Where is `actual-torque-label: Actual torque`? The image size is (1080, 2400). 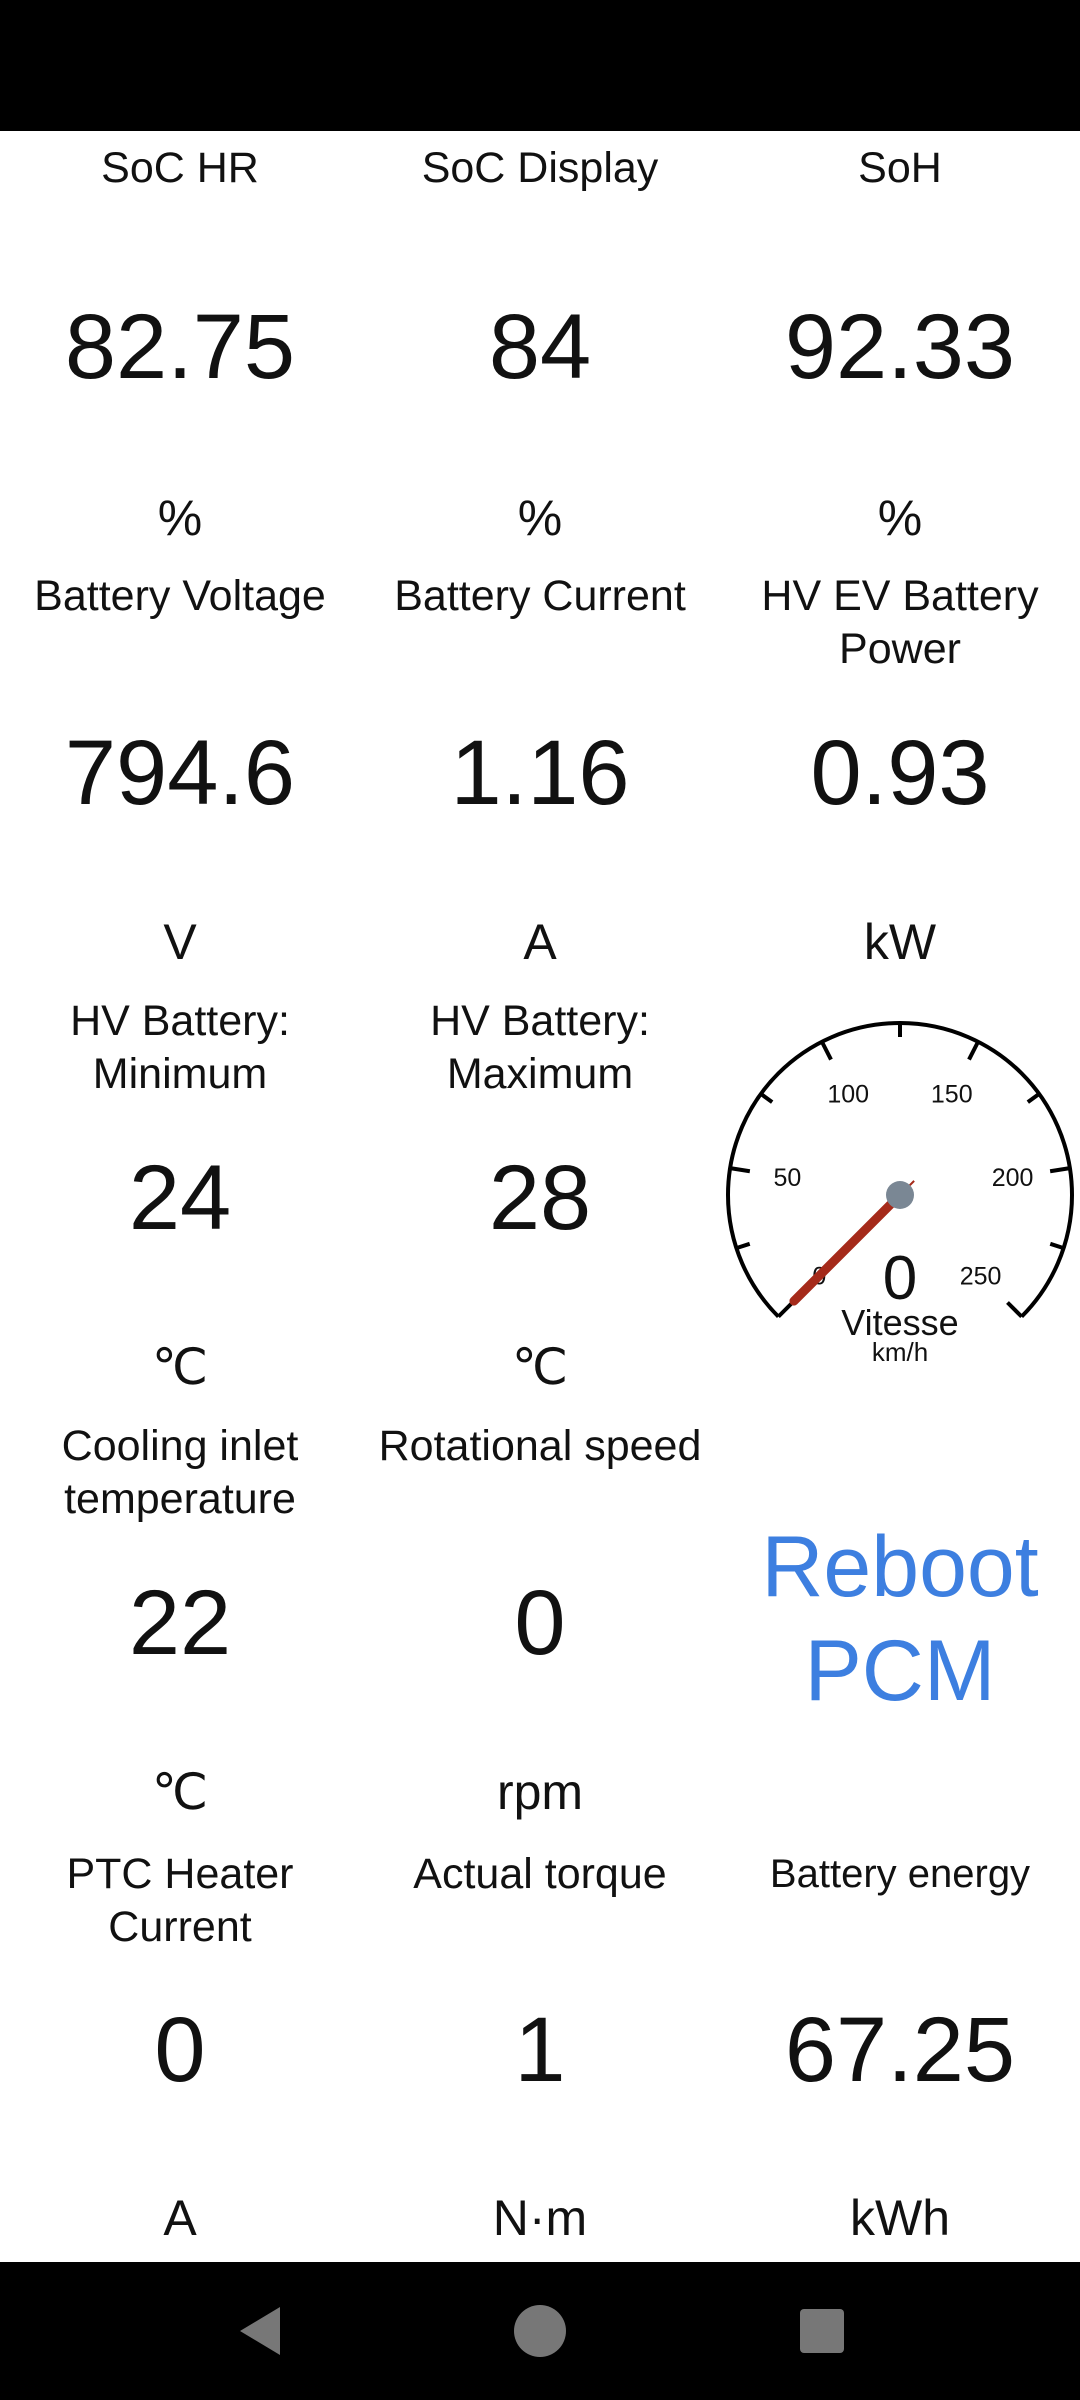 actual-torque-label: Actual torque is located at coordinates (540, 1874).